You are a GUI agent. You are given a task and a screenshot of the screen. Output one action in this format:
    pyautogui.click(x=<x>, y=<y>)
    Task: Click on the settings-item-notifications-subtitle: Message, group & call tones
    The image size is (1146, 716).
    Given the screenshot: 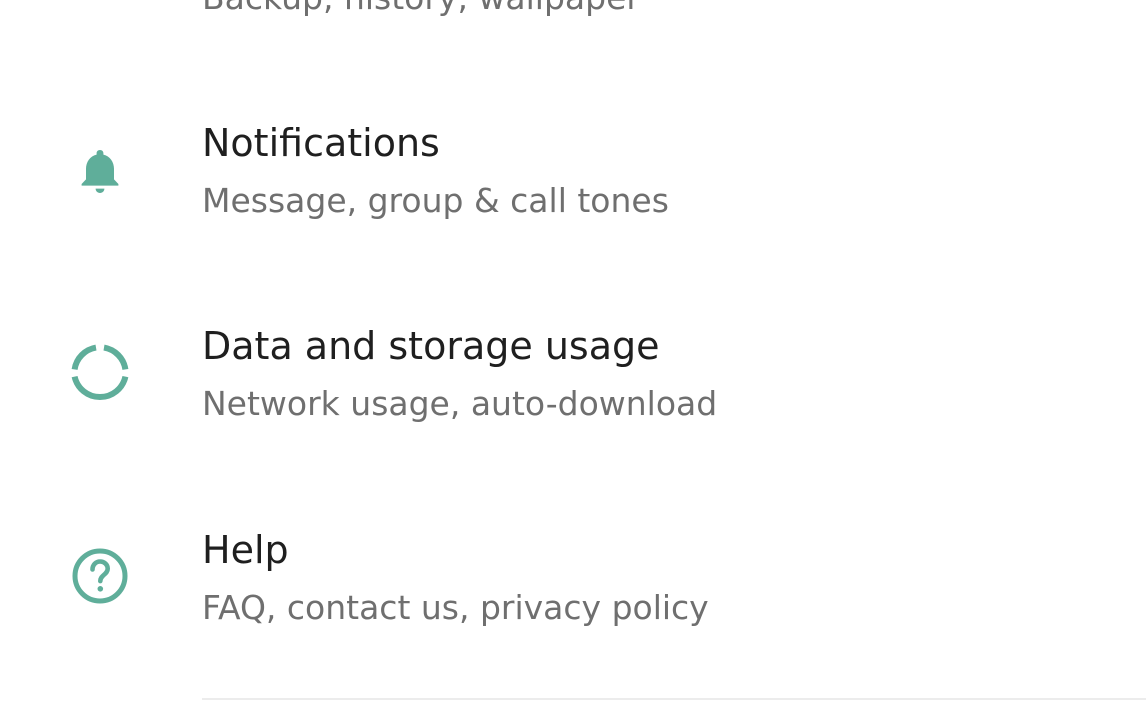 What is the action you would take?
    pyautogui.click(x=435, y=200)
    